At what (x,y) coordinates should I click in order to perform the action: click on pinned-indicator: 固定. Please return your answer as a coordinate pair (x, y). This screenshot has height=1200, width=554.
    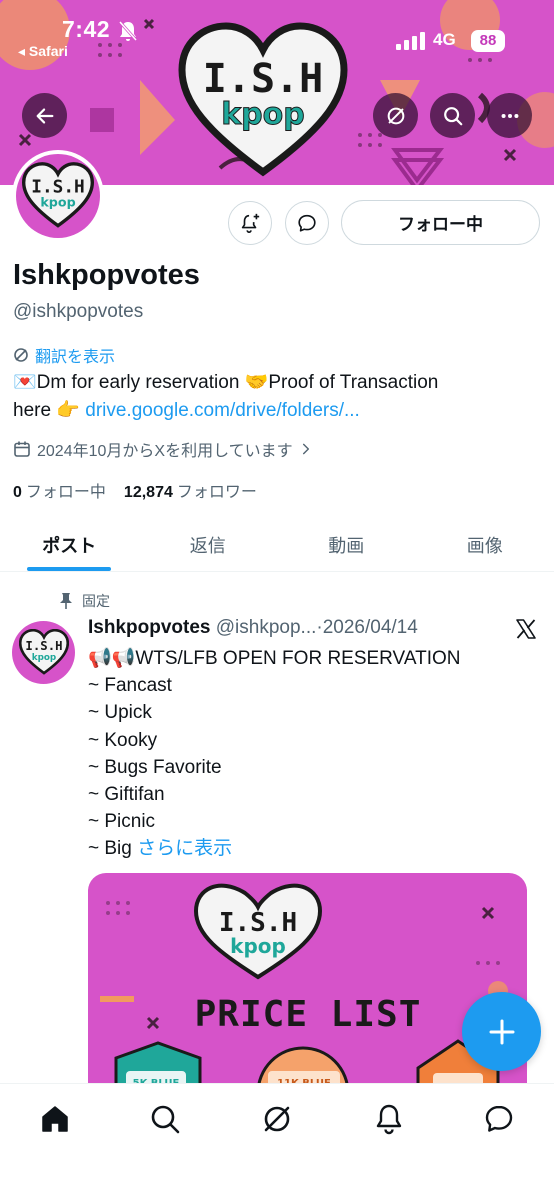
    Looking at the image, I should click on (84, 601).